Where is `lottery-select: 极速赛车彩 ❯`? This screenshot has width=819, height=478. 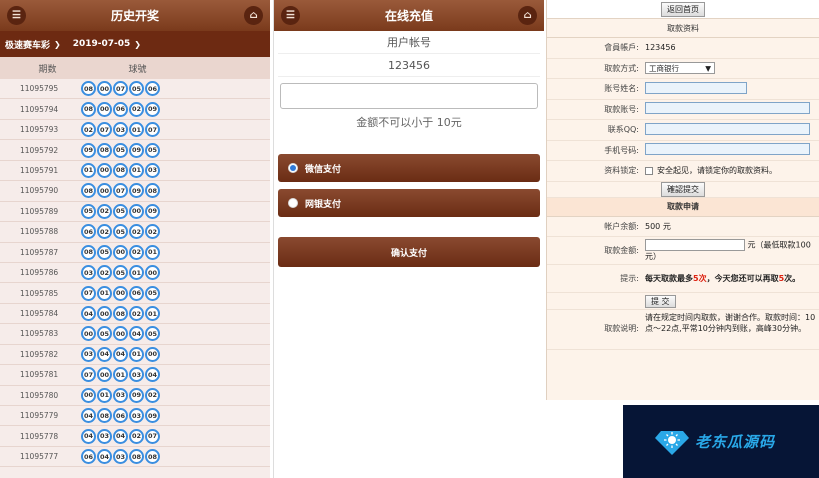 lottery-select: 极速赛车彩 ❯ is located at coordinates (33, 44).